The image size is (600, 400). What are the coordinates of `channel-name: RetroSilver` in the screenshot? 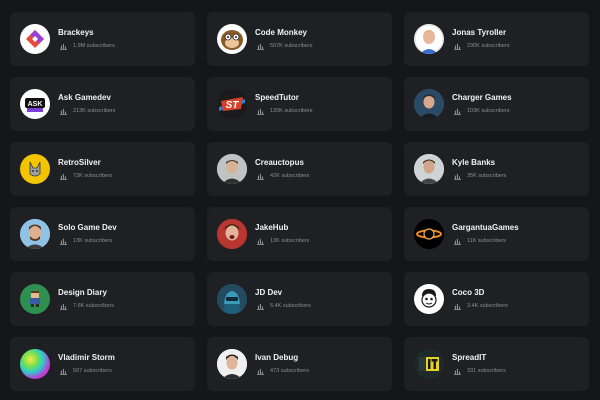 It's located at (79, 162).